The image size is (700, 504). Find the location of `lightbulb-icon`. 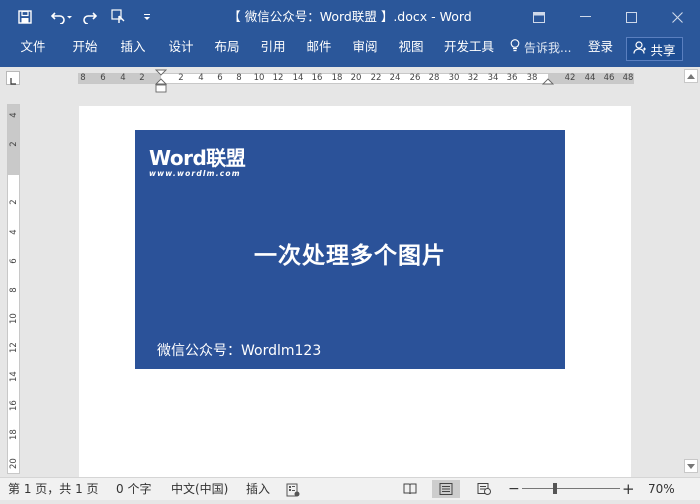

lightbulb-icon is located at coordinates (515, 48).